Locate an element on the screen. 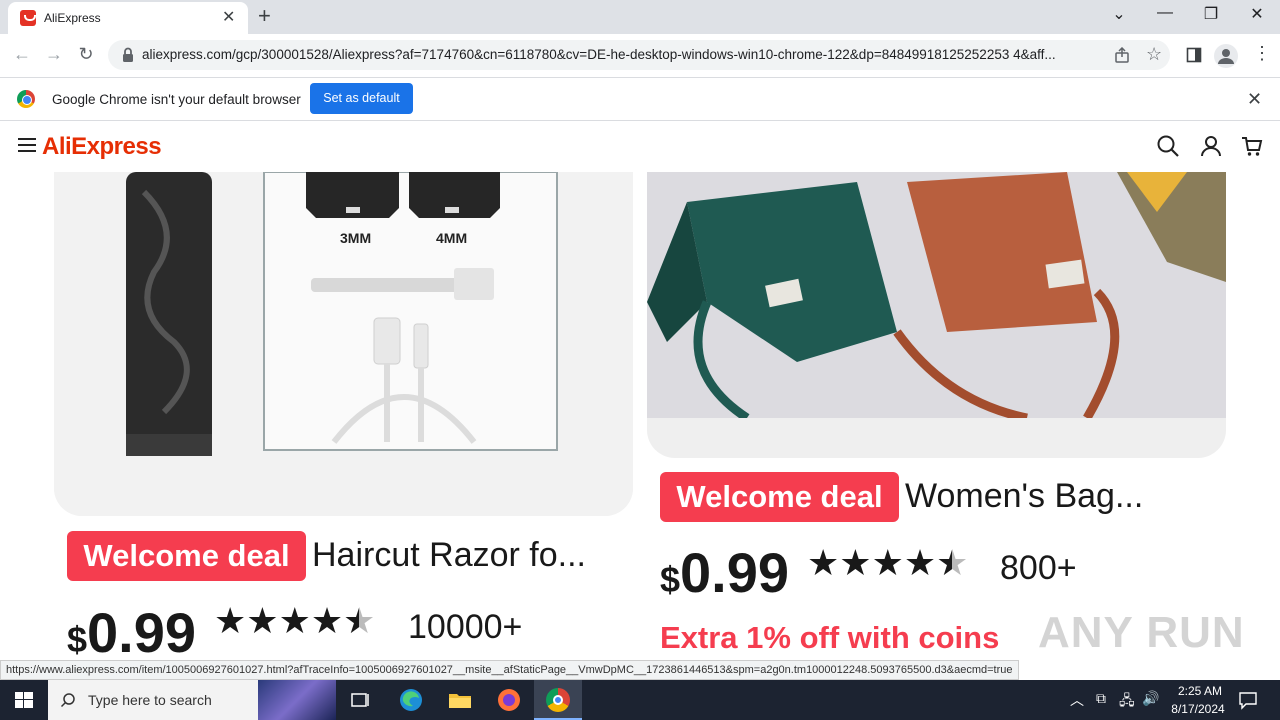  watermark: ANY RUN is located at coordinates (1141, 632).